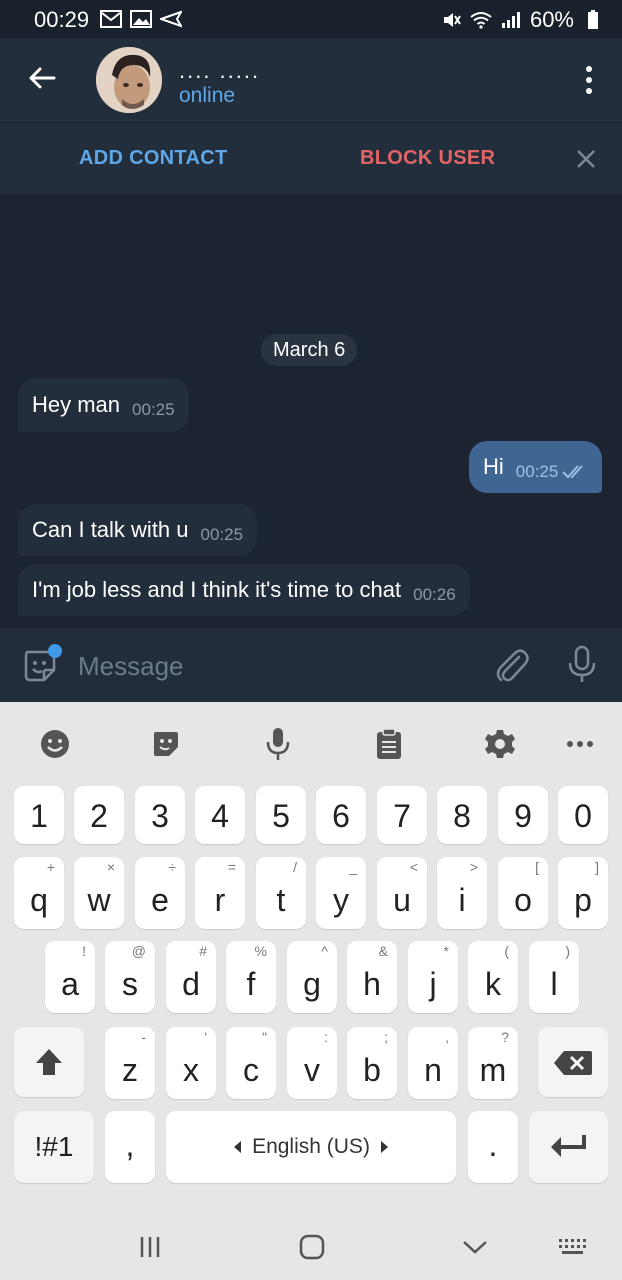 The height and width of the screenshot is (1280, 622). I want to click on key-h: & h, so click(372, 977).